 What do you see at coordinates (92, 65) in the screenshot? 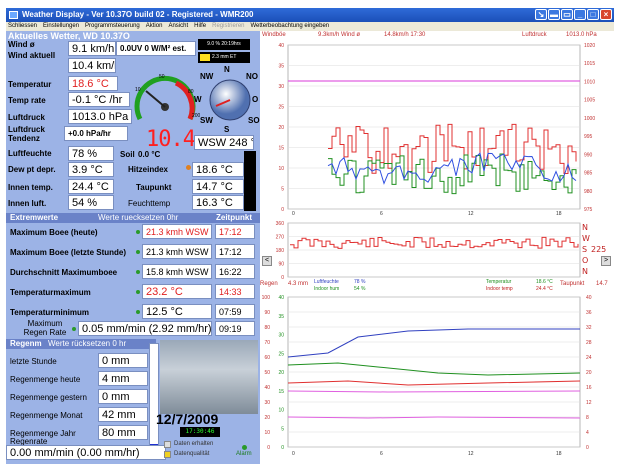
I see `wind-now-value: 10.4 km/h` at bounding box center [92, 65].